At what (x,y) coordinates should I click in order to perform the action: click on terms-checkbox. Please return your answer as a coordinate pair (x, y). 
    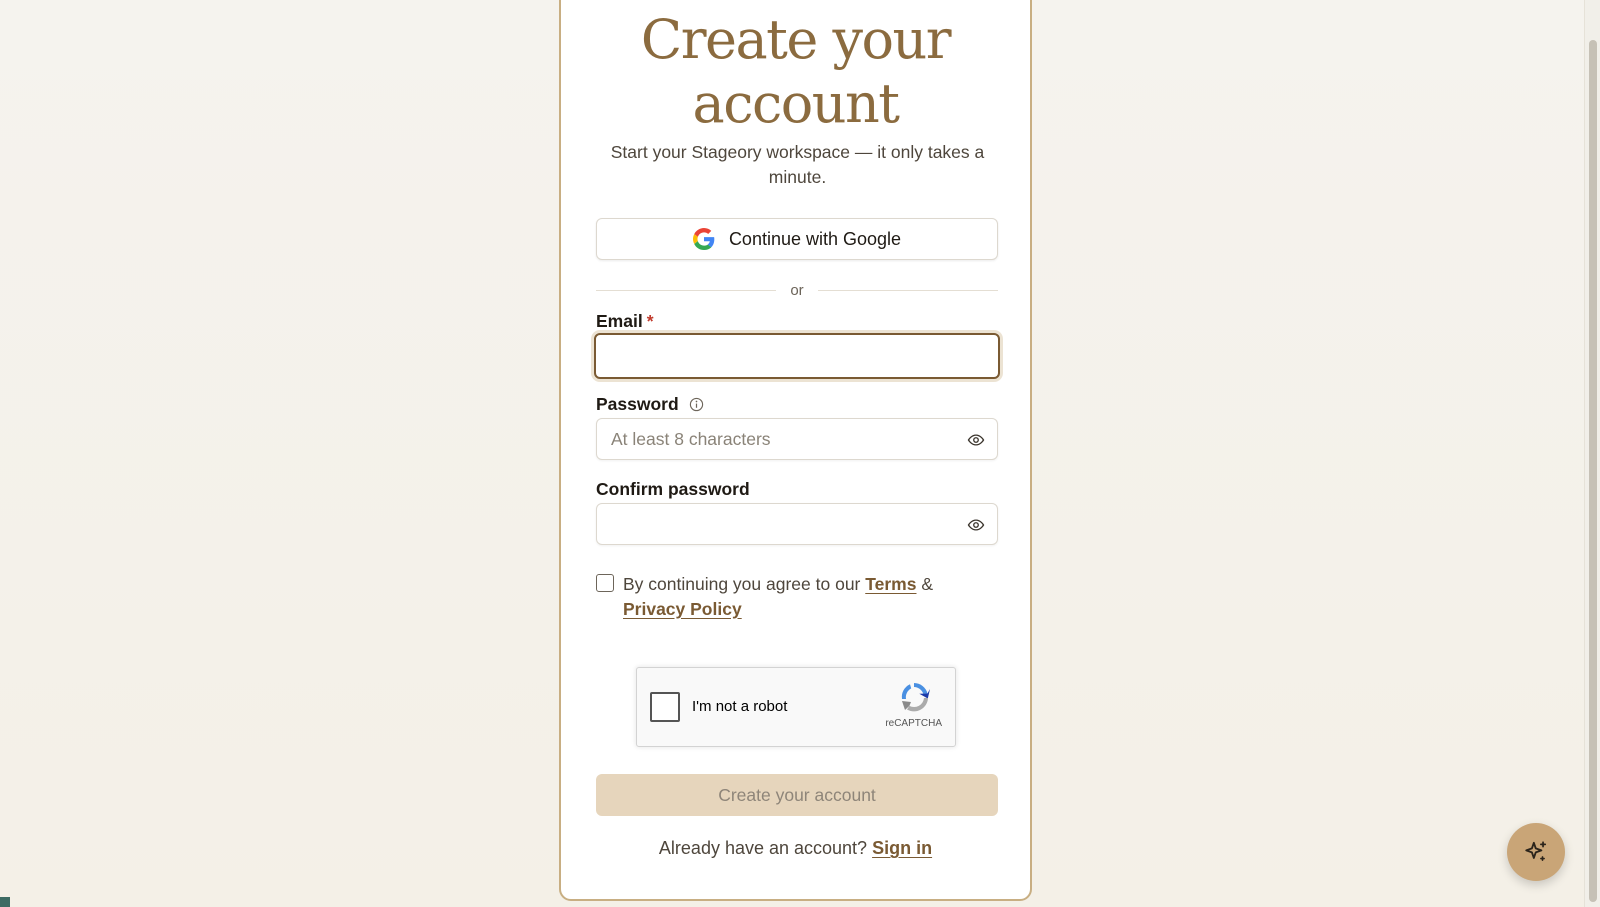
    Looking at the image, I should click on (605, 583).